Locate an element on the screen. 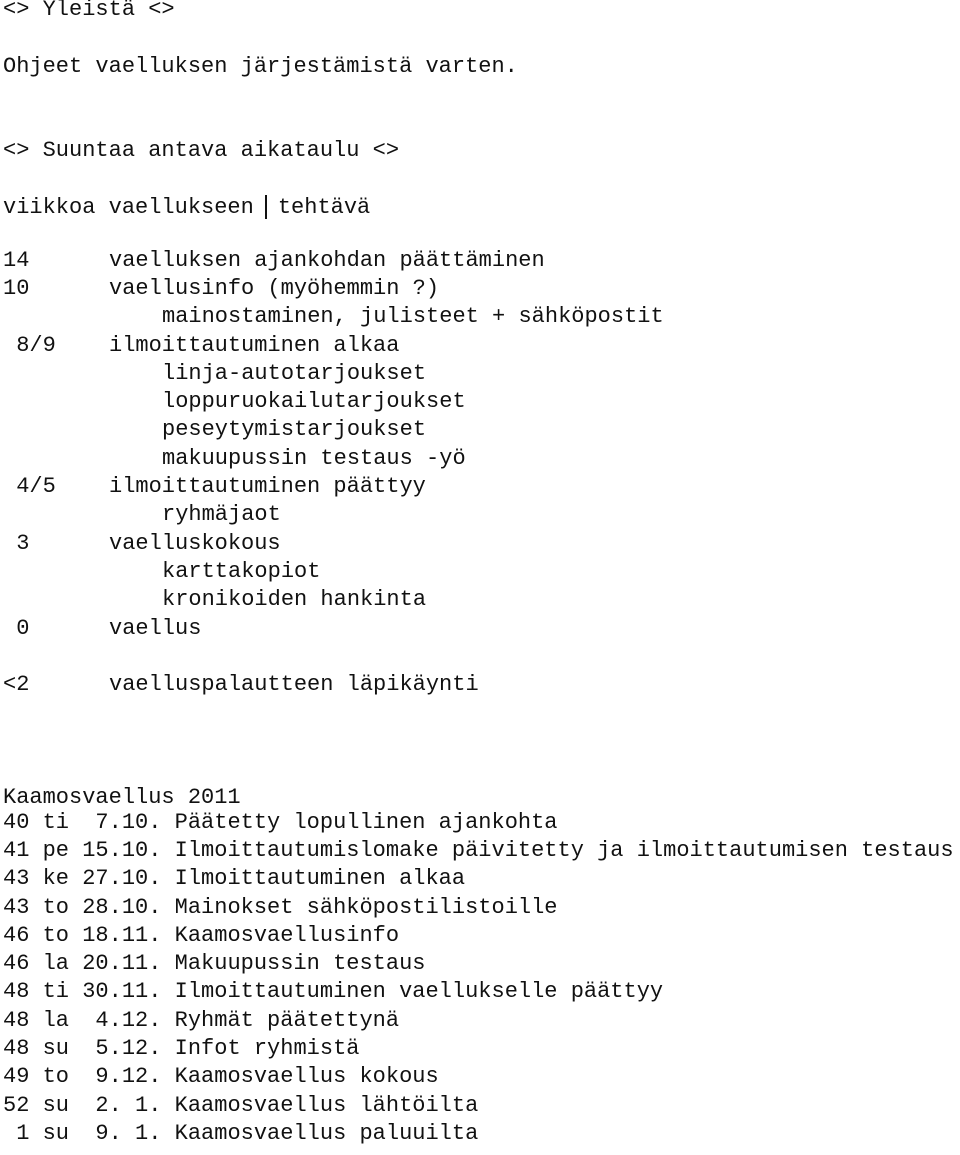  entry-text: Kaamosvaellus lähtöilta is located at coordinates (326, 1105).